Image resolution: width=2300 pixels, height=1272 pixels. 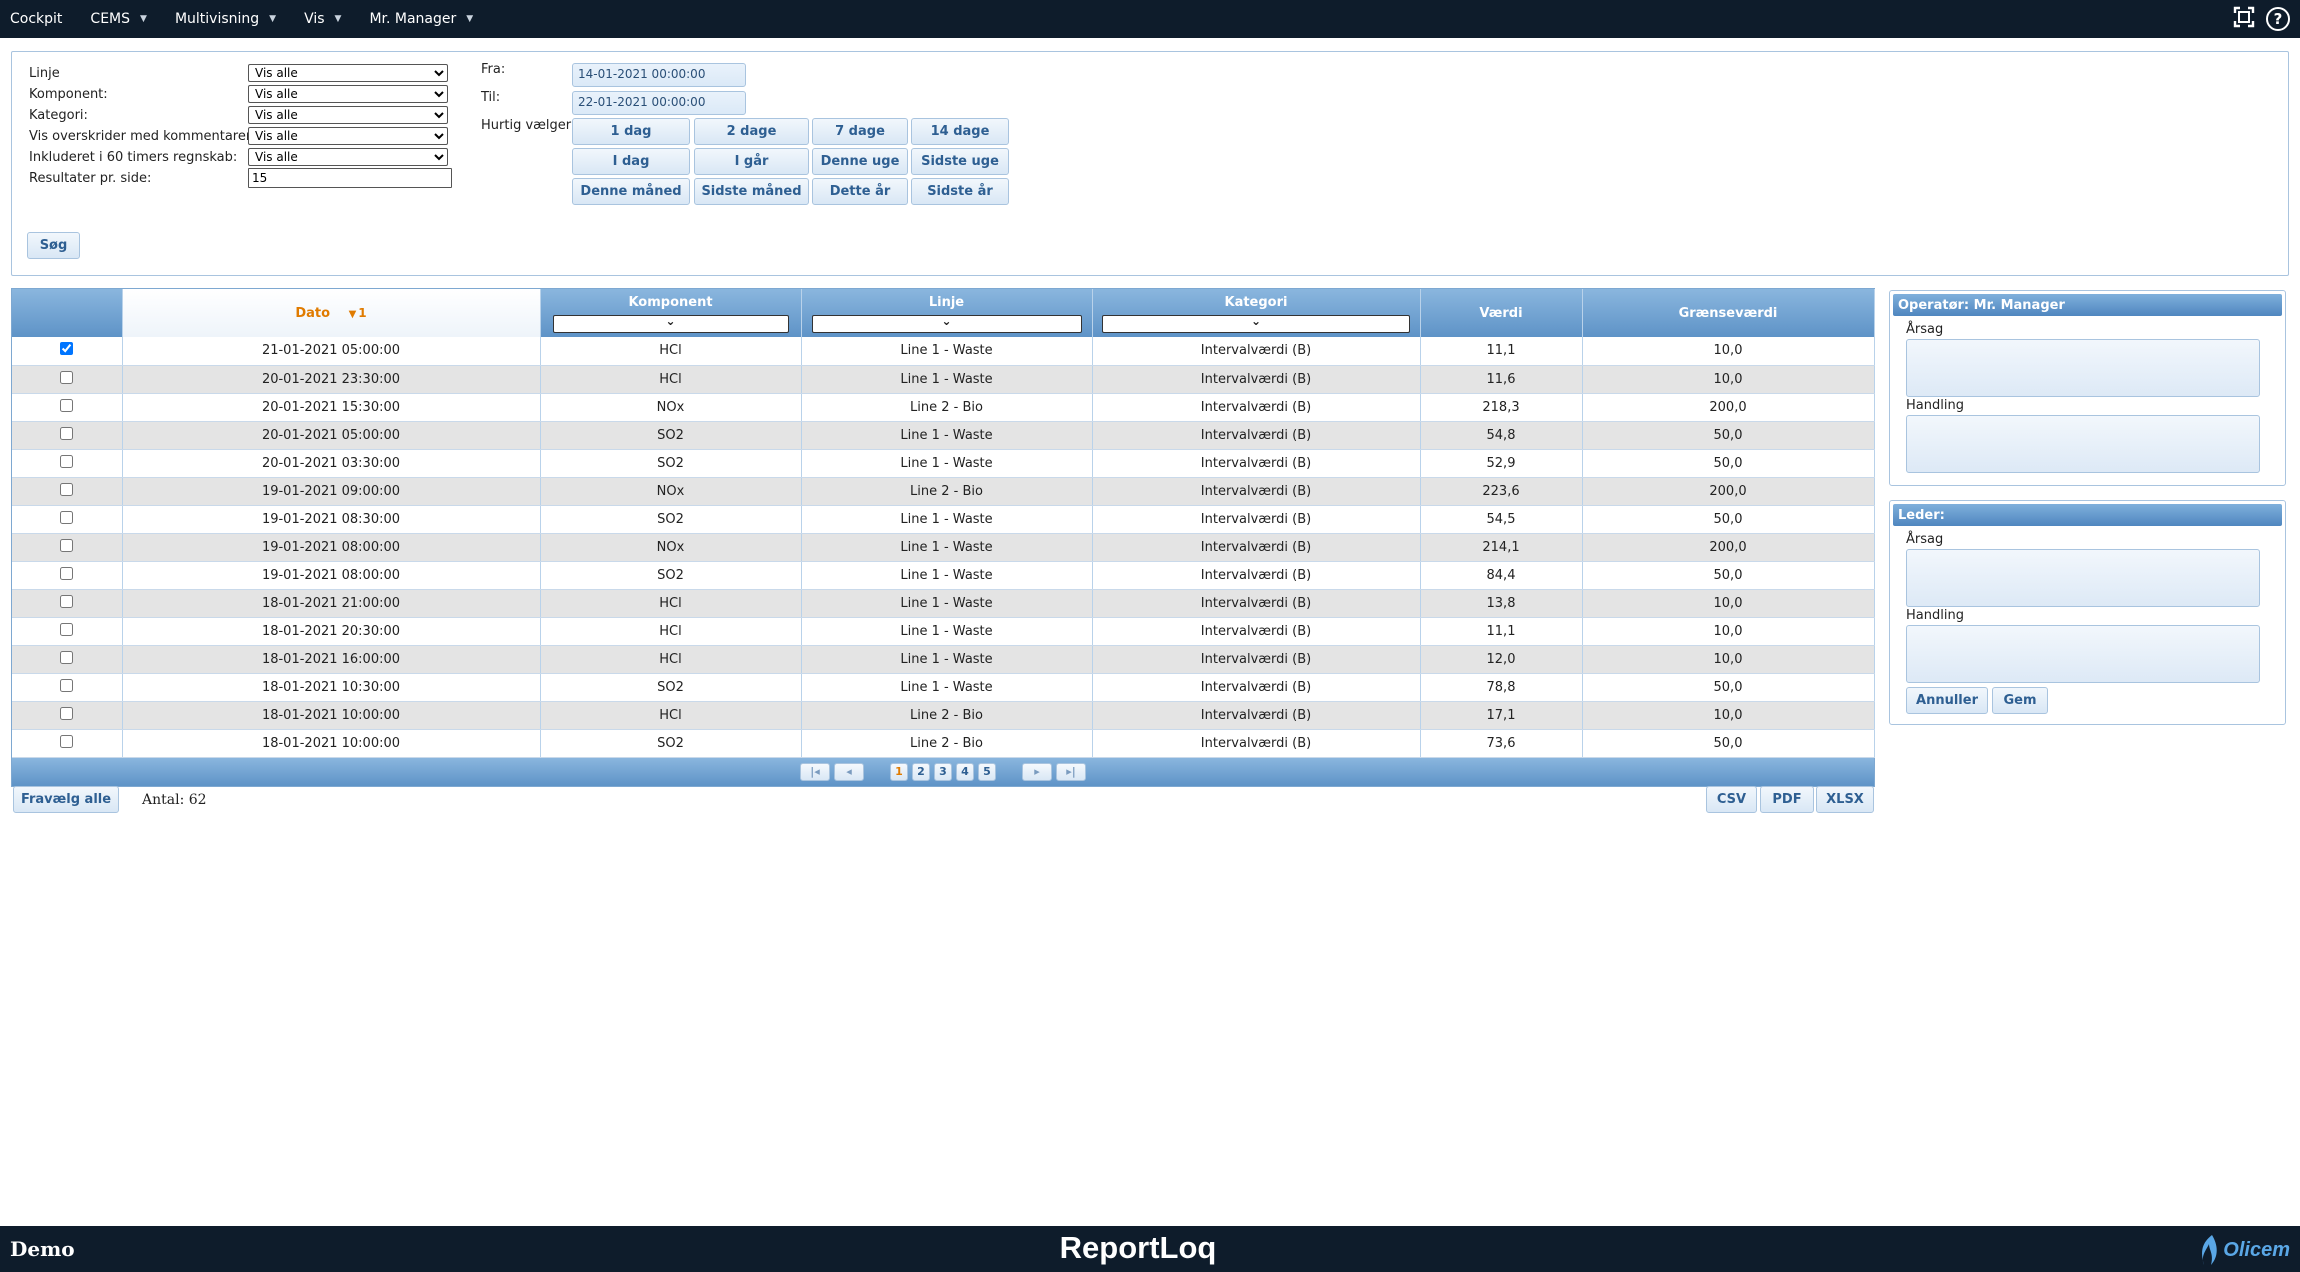 I want to click on cancel-button: Annuller, so click(x=1947, y=700).